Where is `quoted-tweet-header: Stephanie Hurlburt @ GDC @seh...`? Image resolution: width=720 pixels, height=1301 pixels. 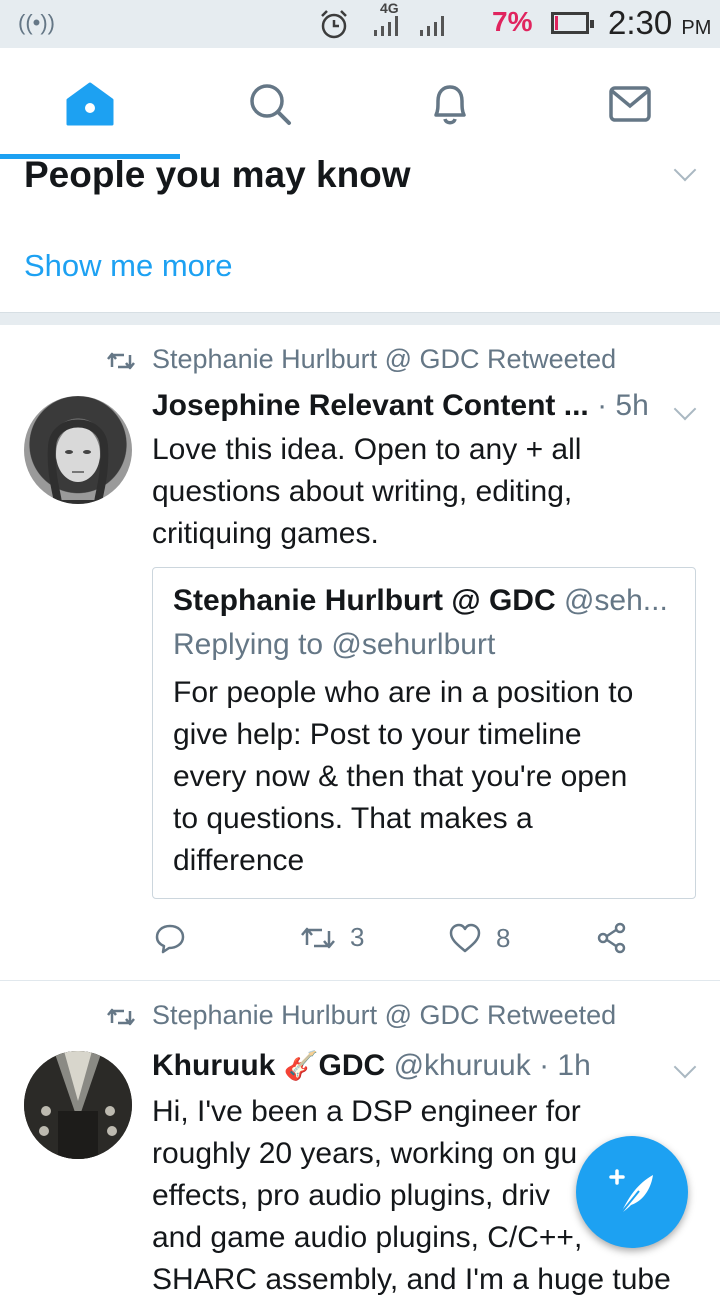 quoted-tweet-header: Stephanie Hurlburt @ GDC @seh... is located at coordinates (420, 601).